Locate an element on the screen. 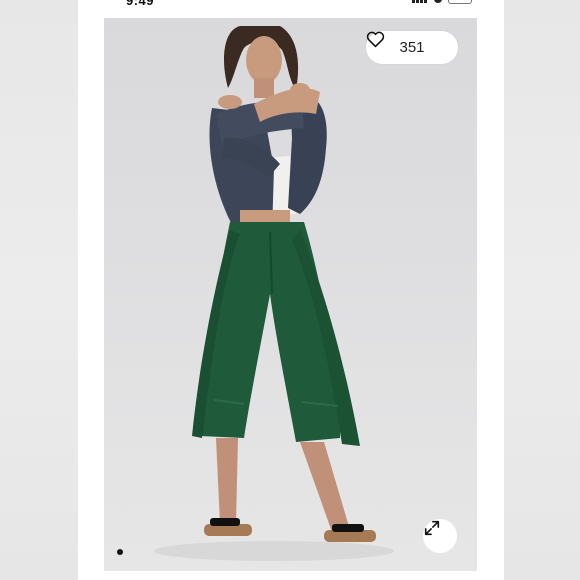 This screenshot has height=580, width=580. like-button: 351 is located at coordinates (412, 47).